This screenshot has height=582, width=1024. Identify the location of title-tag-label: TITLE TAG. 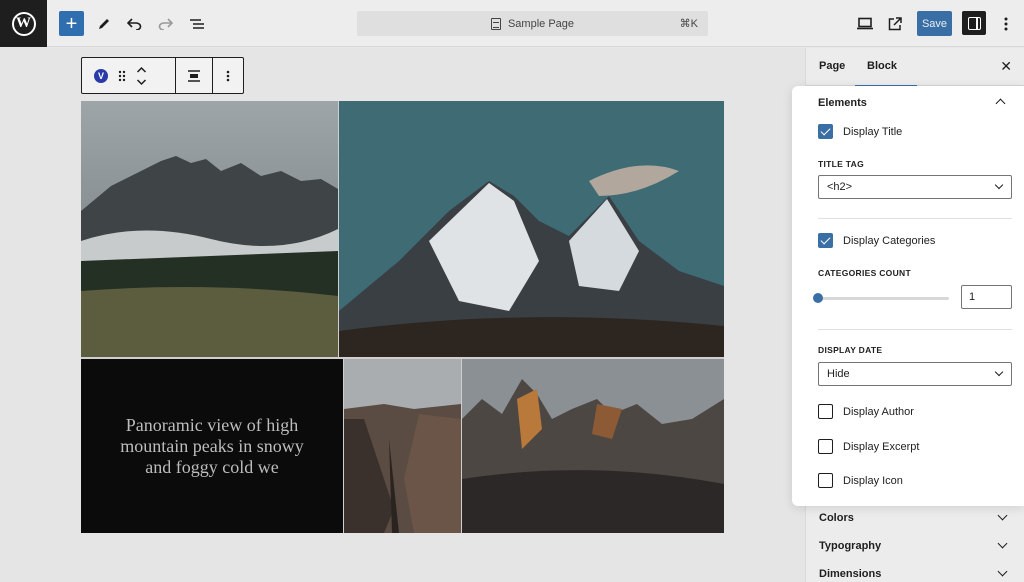
(841, 164).